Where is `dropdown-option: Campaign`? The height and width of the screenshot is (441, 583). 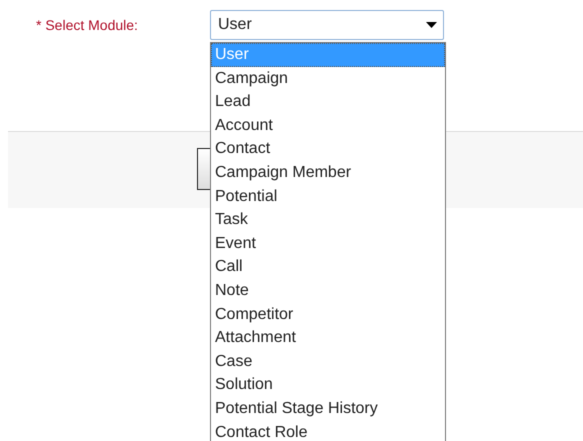
dropdown-option: Campaign is located at coordinates (329, 78).